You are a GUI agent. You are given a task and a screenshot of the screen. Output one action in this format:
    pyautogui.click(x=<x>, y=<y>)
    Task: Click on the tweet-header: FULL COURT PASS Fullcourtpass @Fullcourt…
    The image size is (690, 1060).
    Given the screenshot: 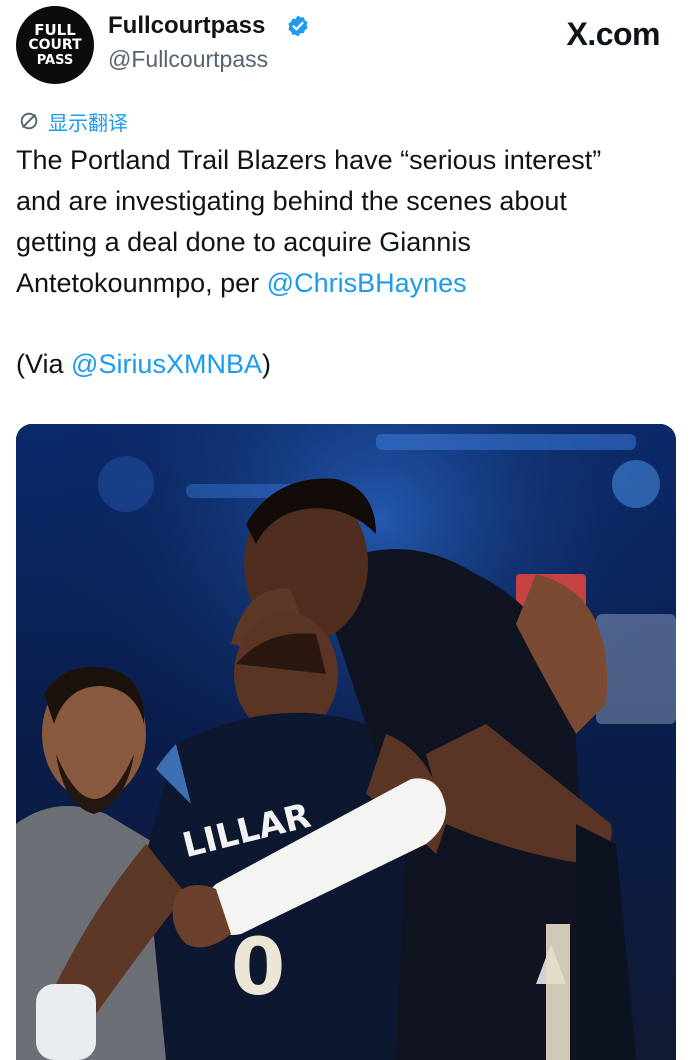 What is the action you would take?
    pyautogui.click(x=345, y=50)
    